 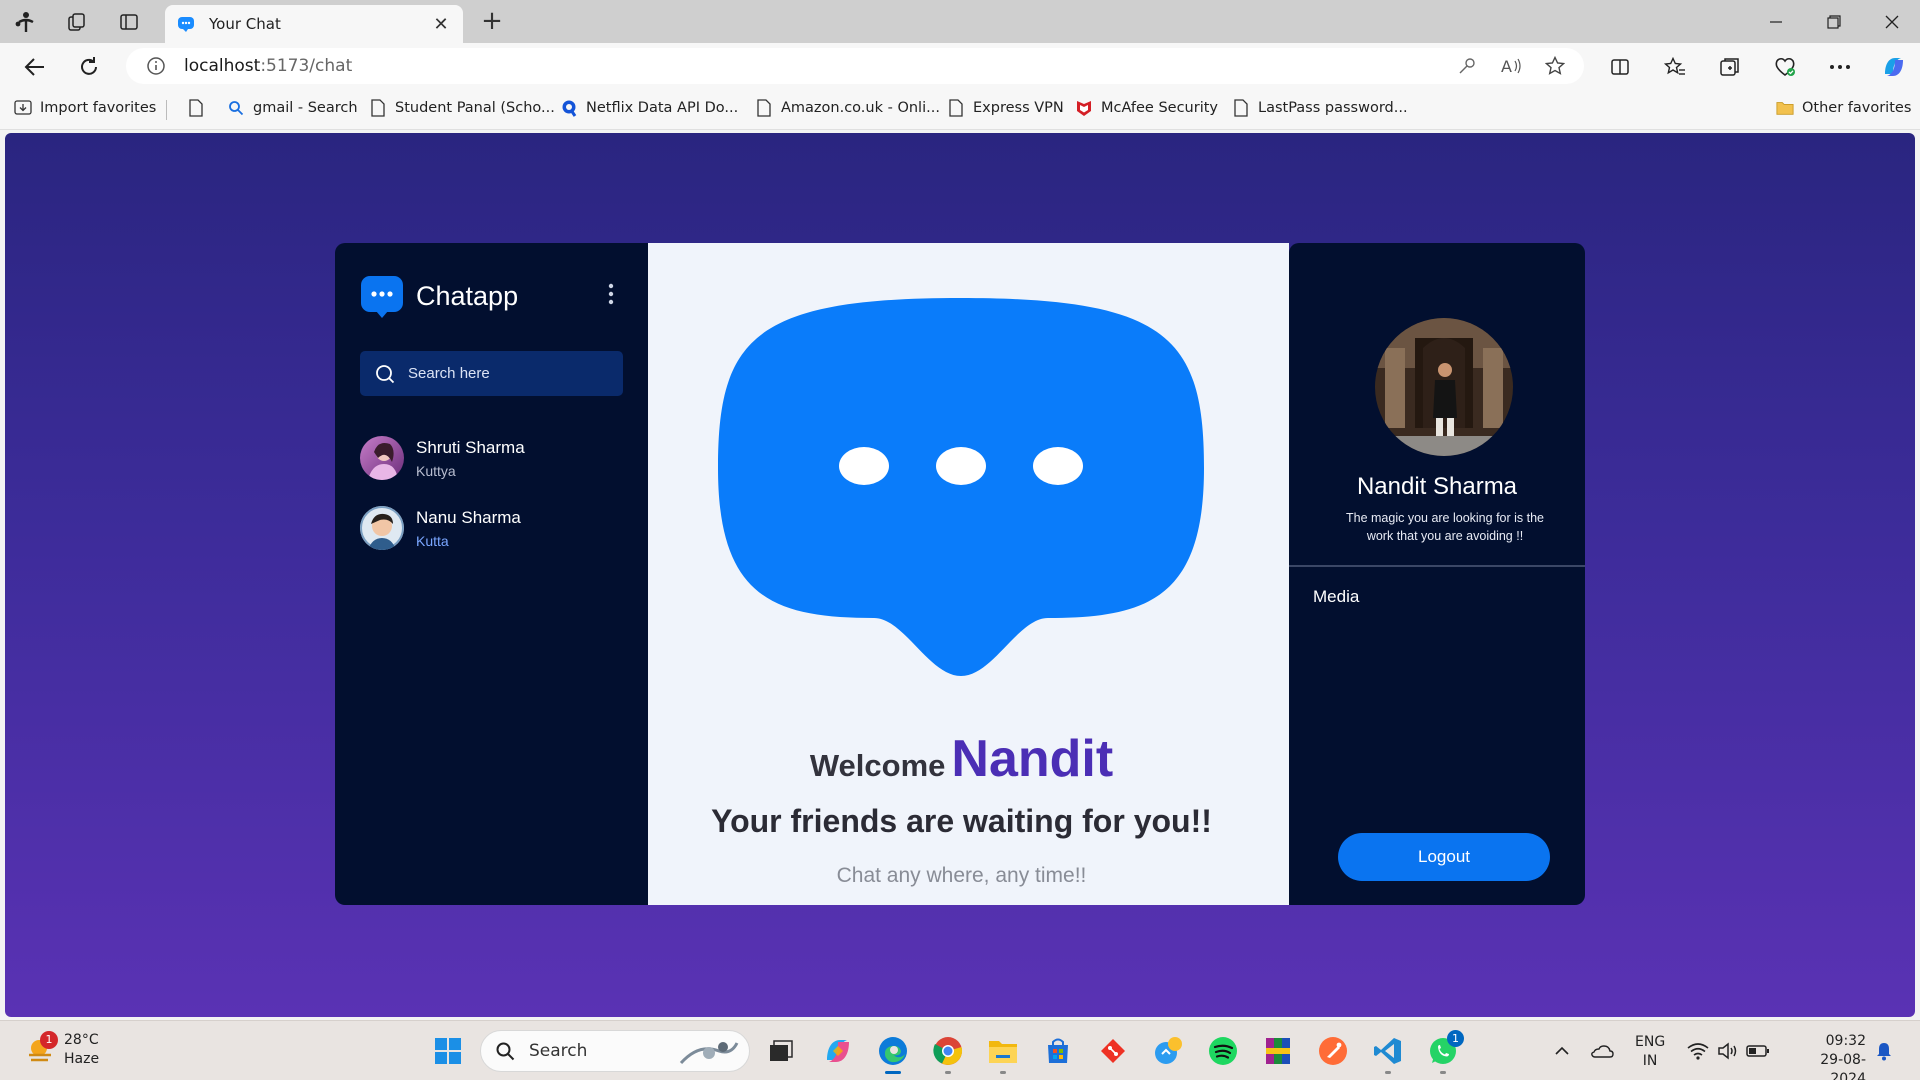 What do you see at coordinates (1892, 22) in the screenshot?
I see `close-window-icon` at bounding box center [1892, 22].